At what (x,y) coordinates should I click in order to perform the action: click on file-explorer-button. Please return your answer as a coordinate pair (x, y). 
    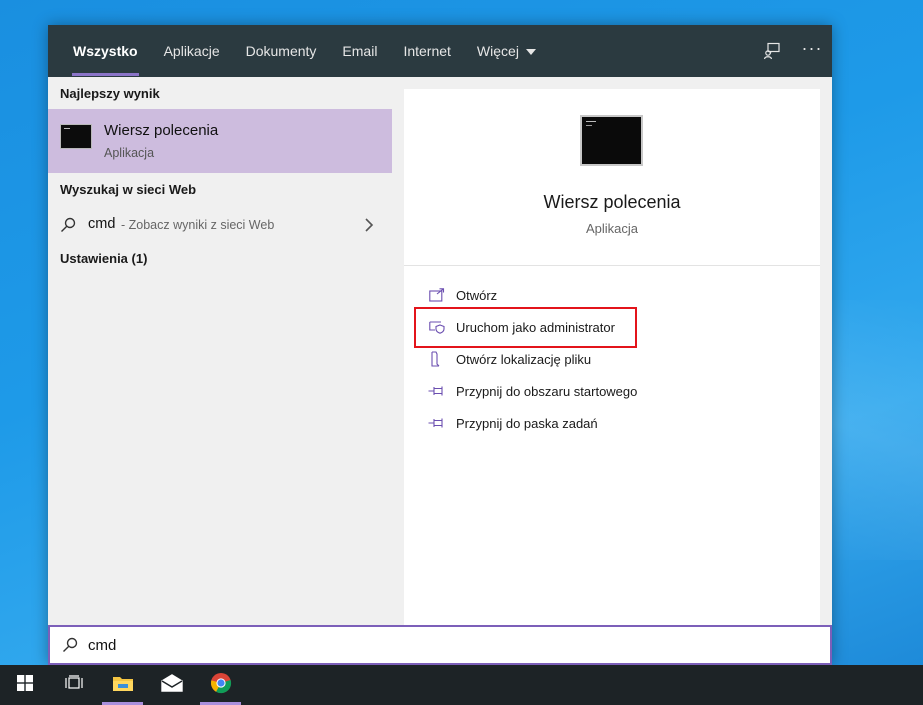
    Looking at the image, I should click on (122, 685).